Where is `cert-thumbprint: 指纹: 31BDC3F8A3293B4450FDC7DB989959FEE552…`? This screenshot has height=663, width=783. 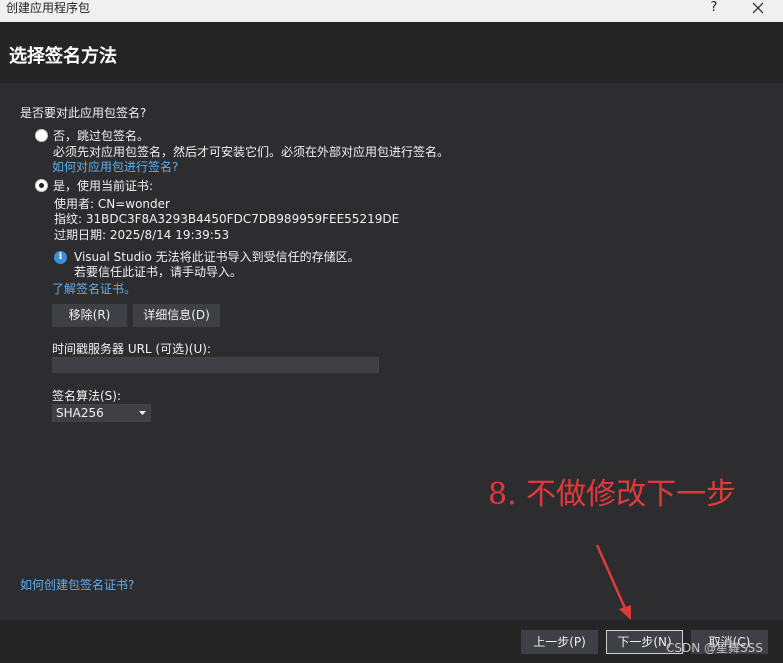 cert-thumbprint: 指纹: 31BDC3F8A3293B4450FDC7DB989959FEE552… is located at coordinates (227, 219).